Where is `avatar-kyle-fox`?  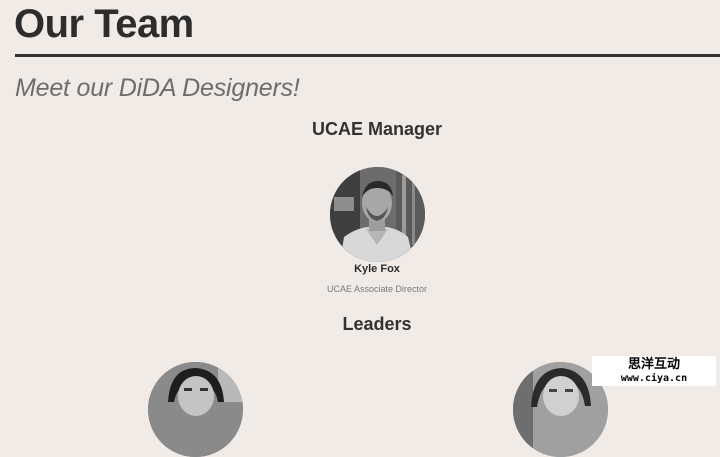
avatar-kyle-fox is located at coordinates (377, 214).